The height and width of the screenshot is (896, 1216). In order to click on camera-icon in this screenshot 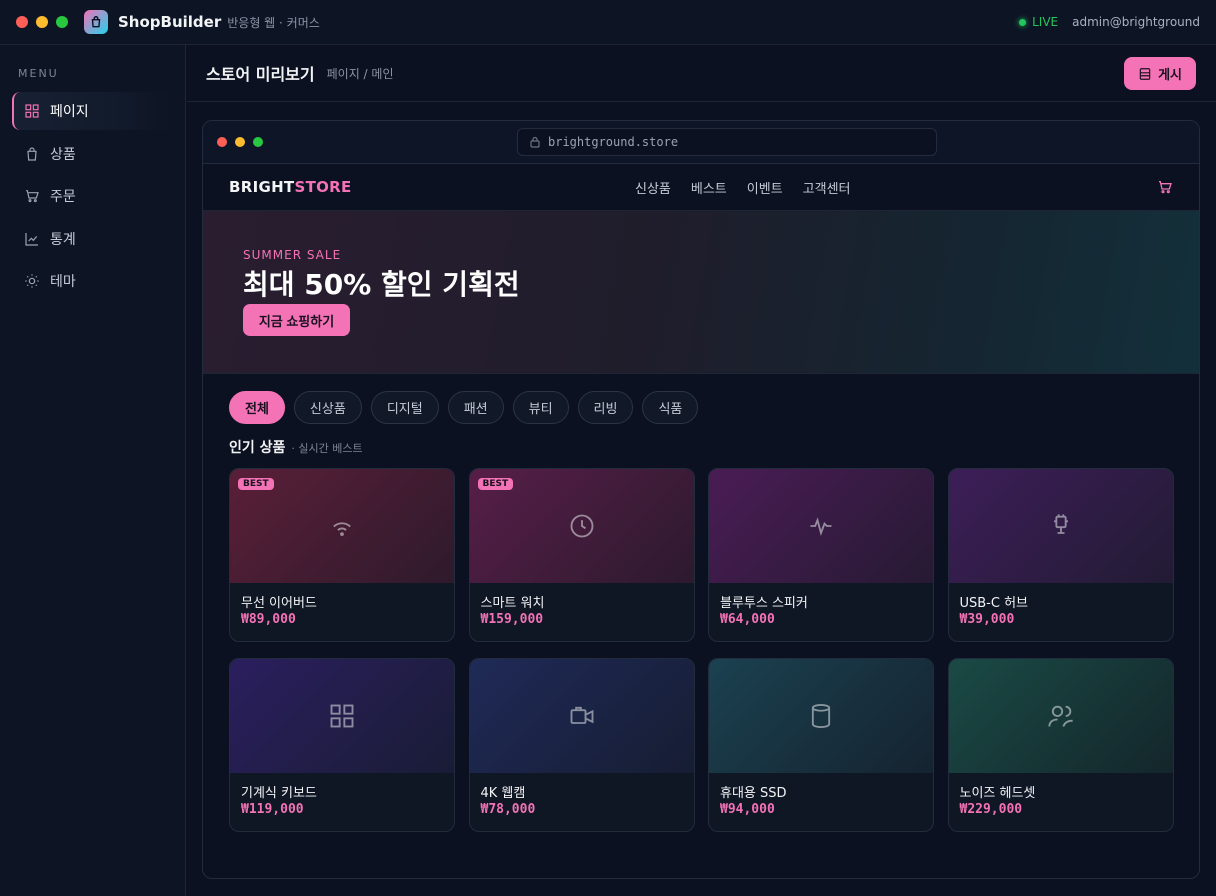, I will do `click(581, 715)`.